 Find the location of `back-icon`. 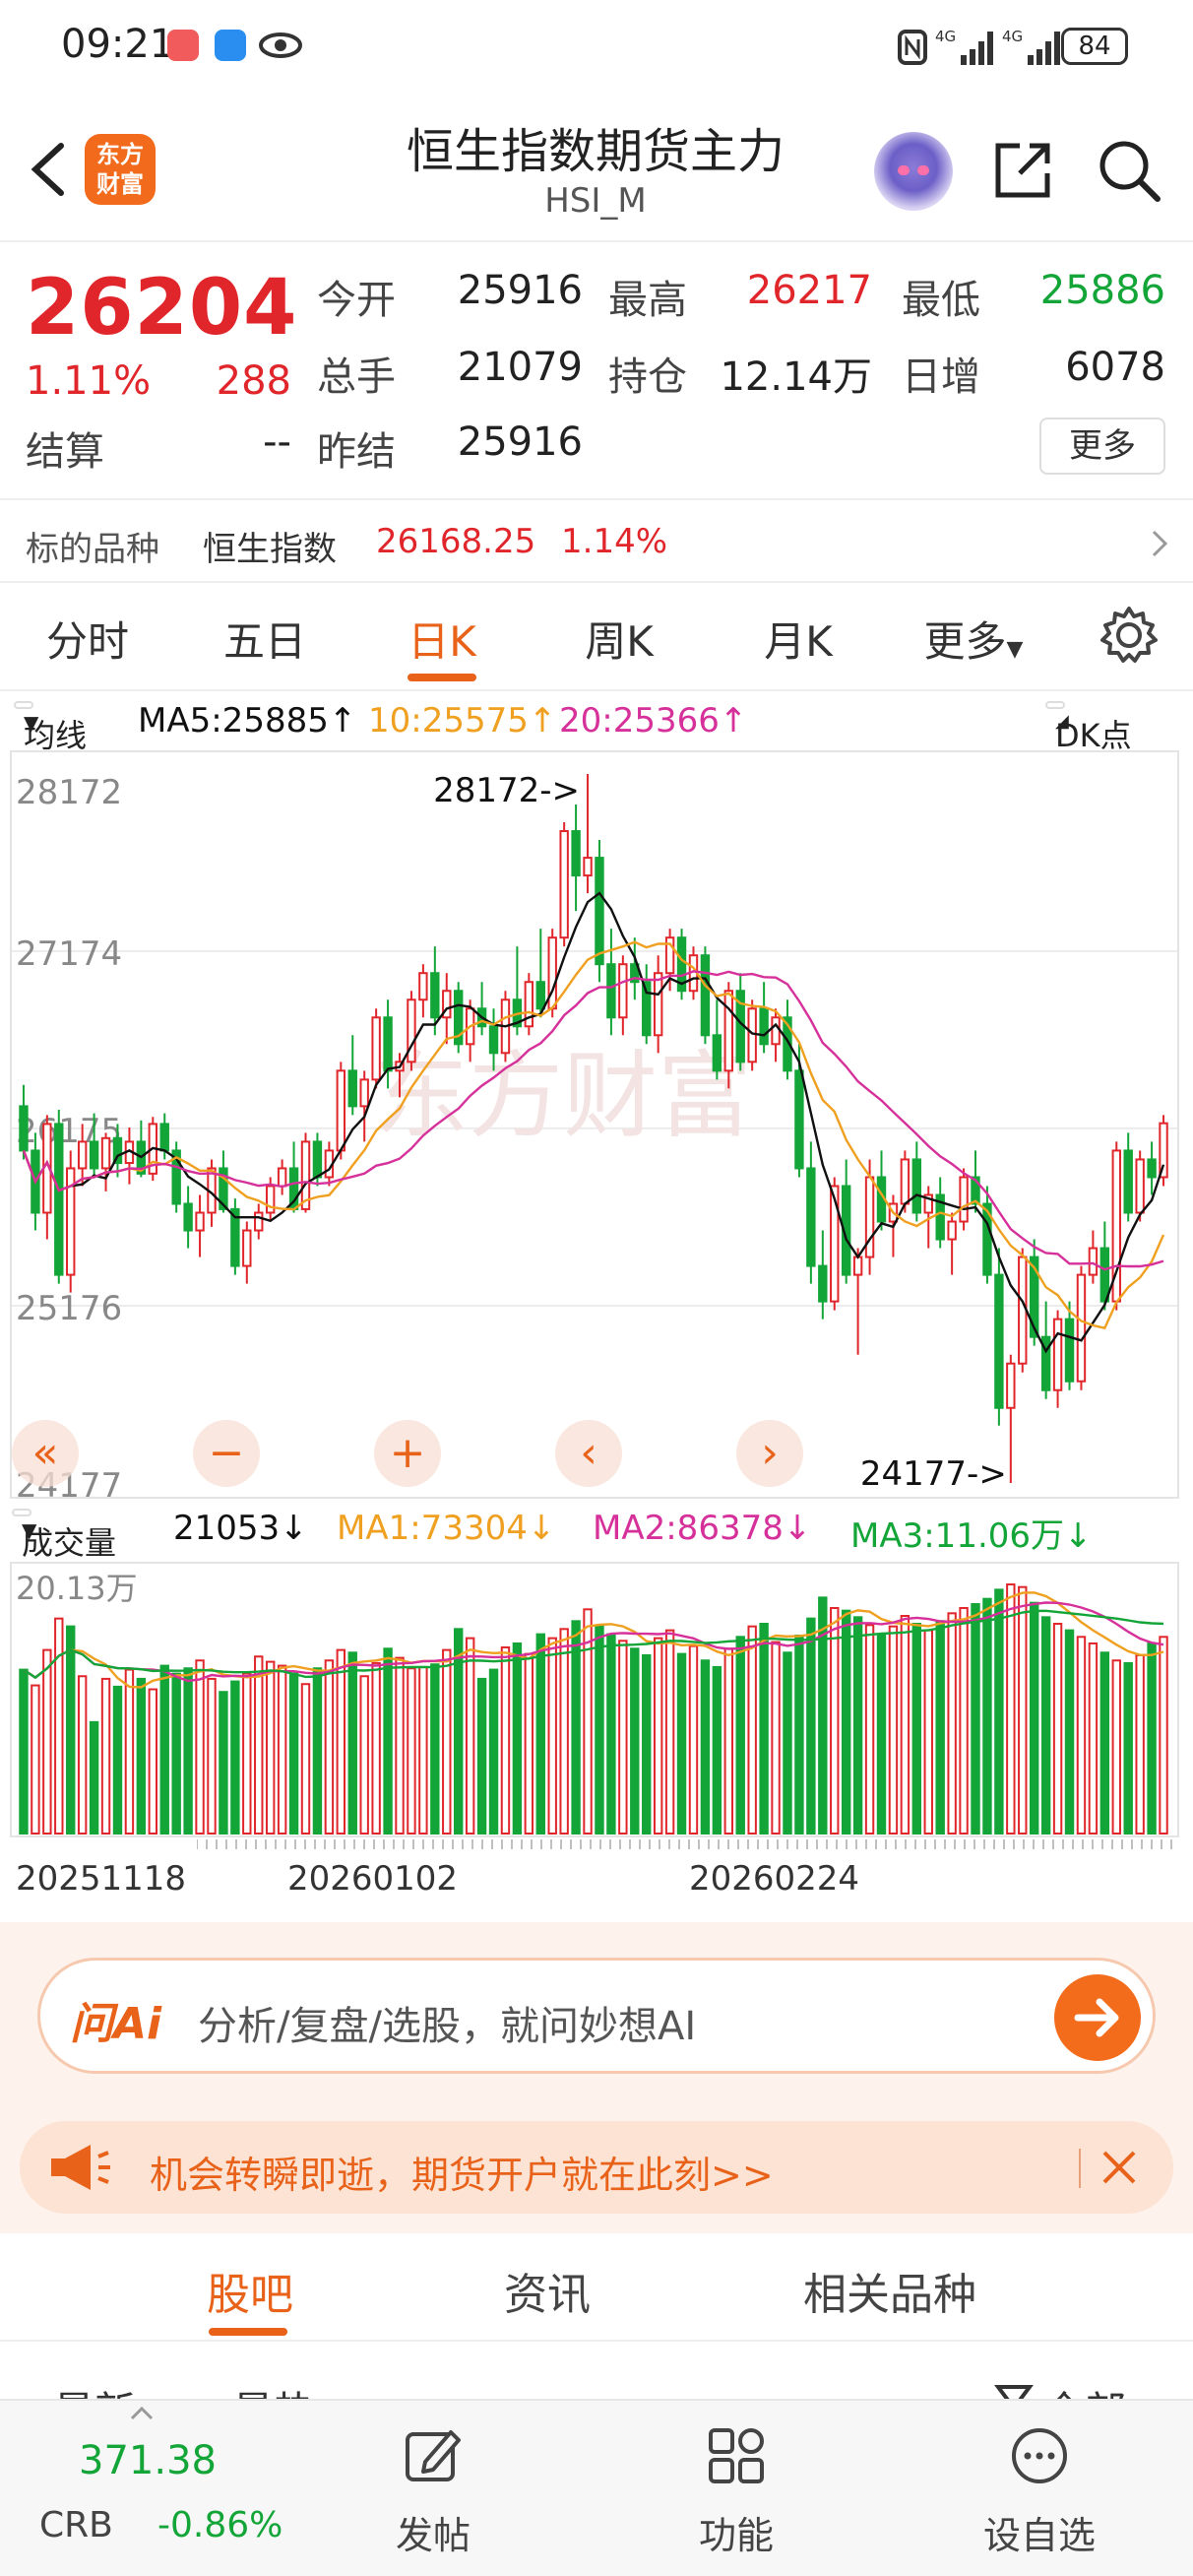

back-icon is located at coordinates (49, 169).